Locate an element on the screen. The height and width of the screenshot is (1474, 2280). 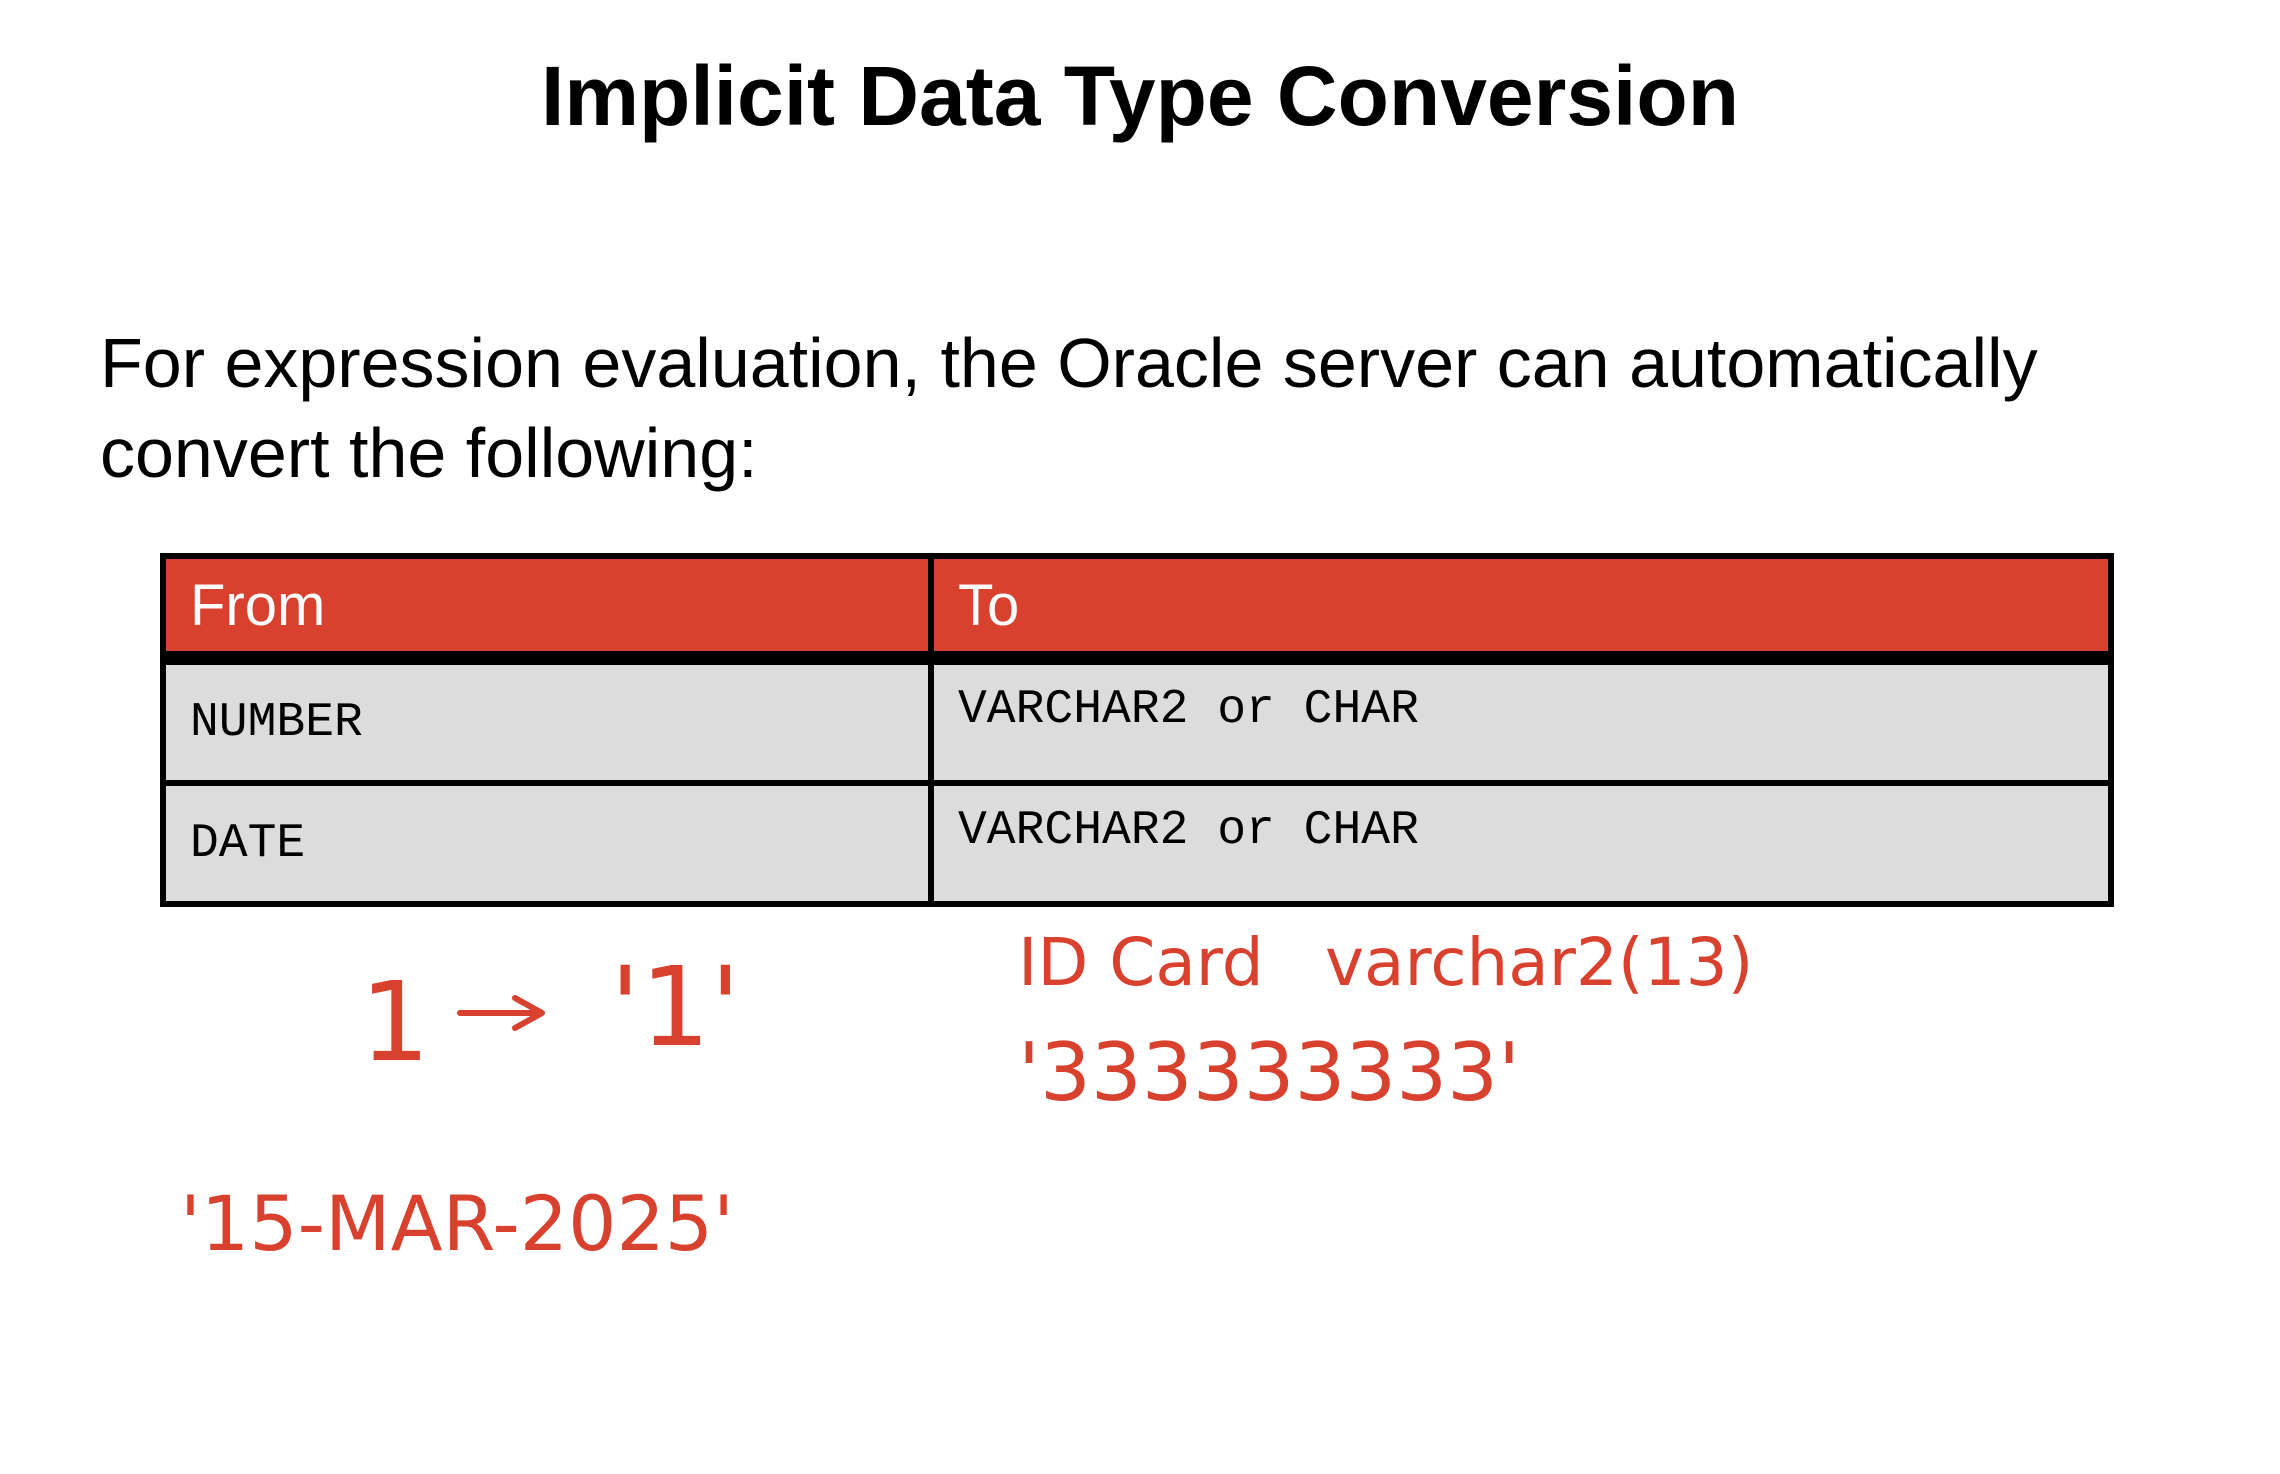
hw-number-source: 1 is located at coordinates (395, 1022).